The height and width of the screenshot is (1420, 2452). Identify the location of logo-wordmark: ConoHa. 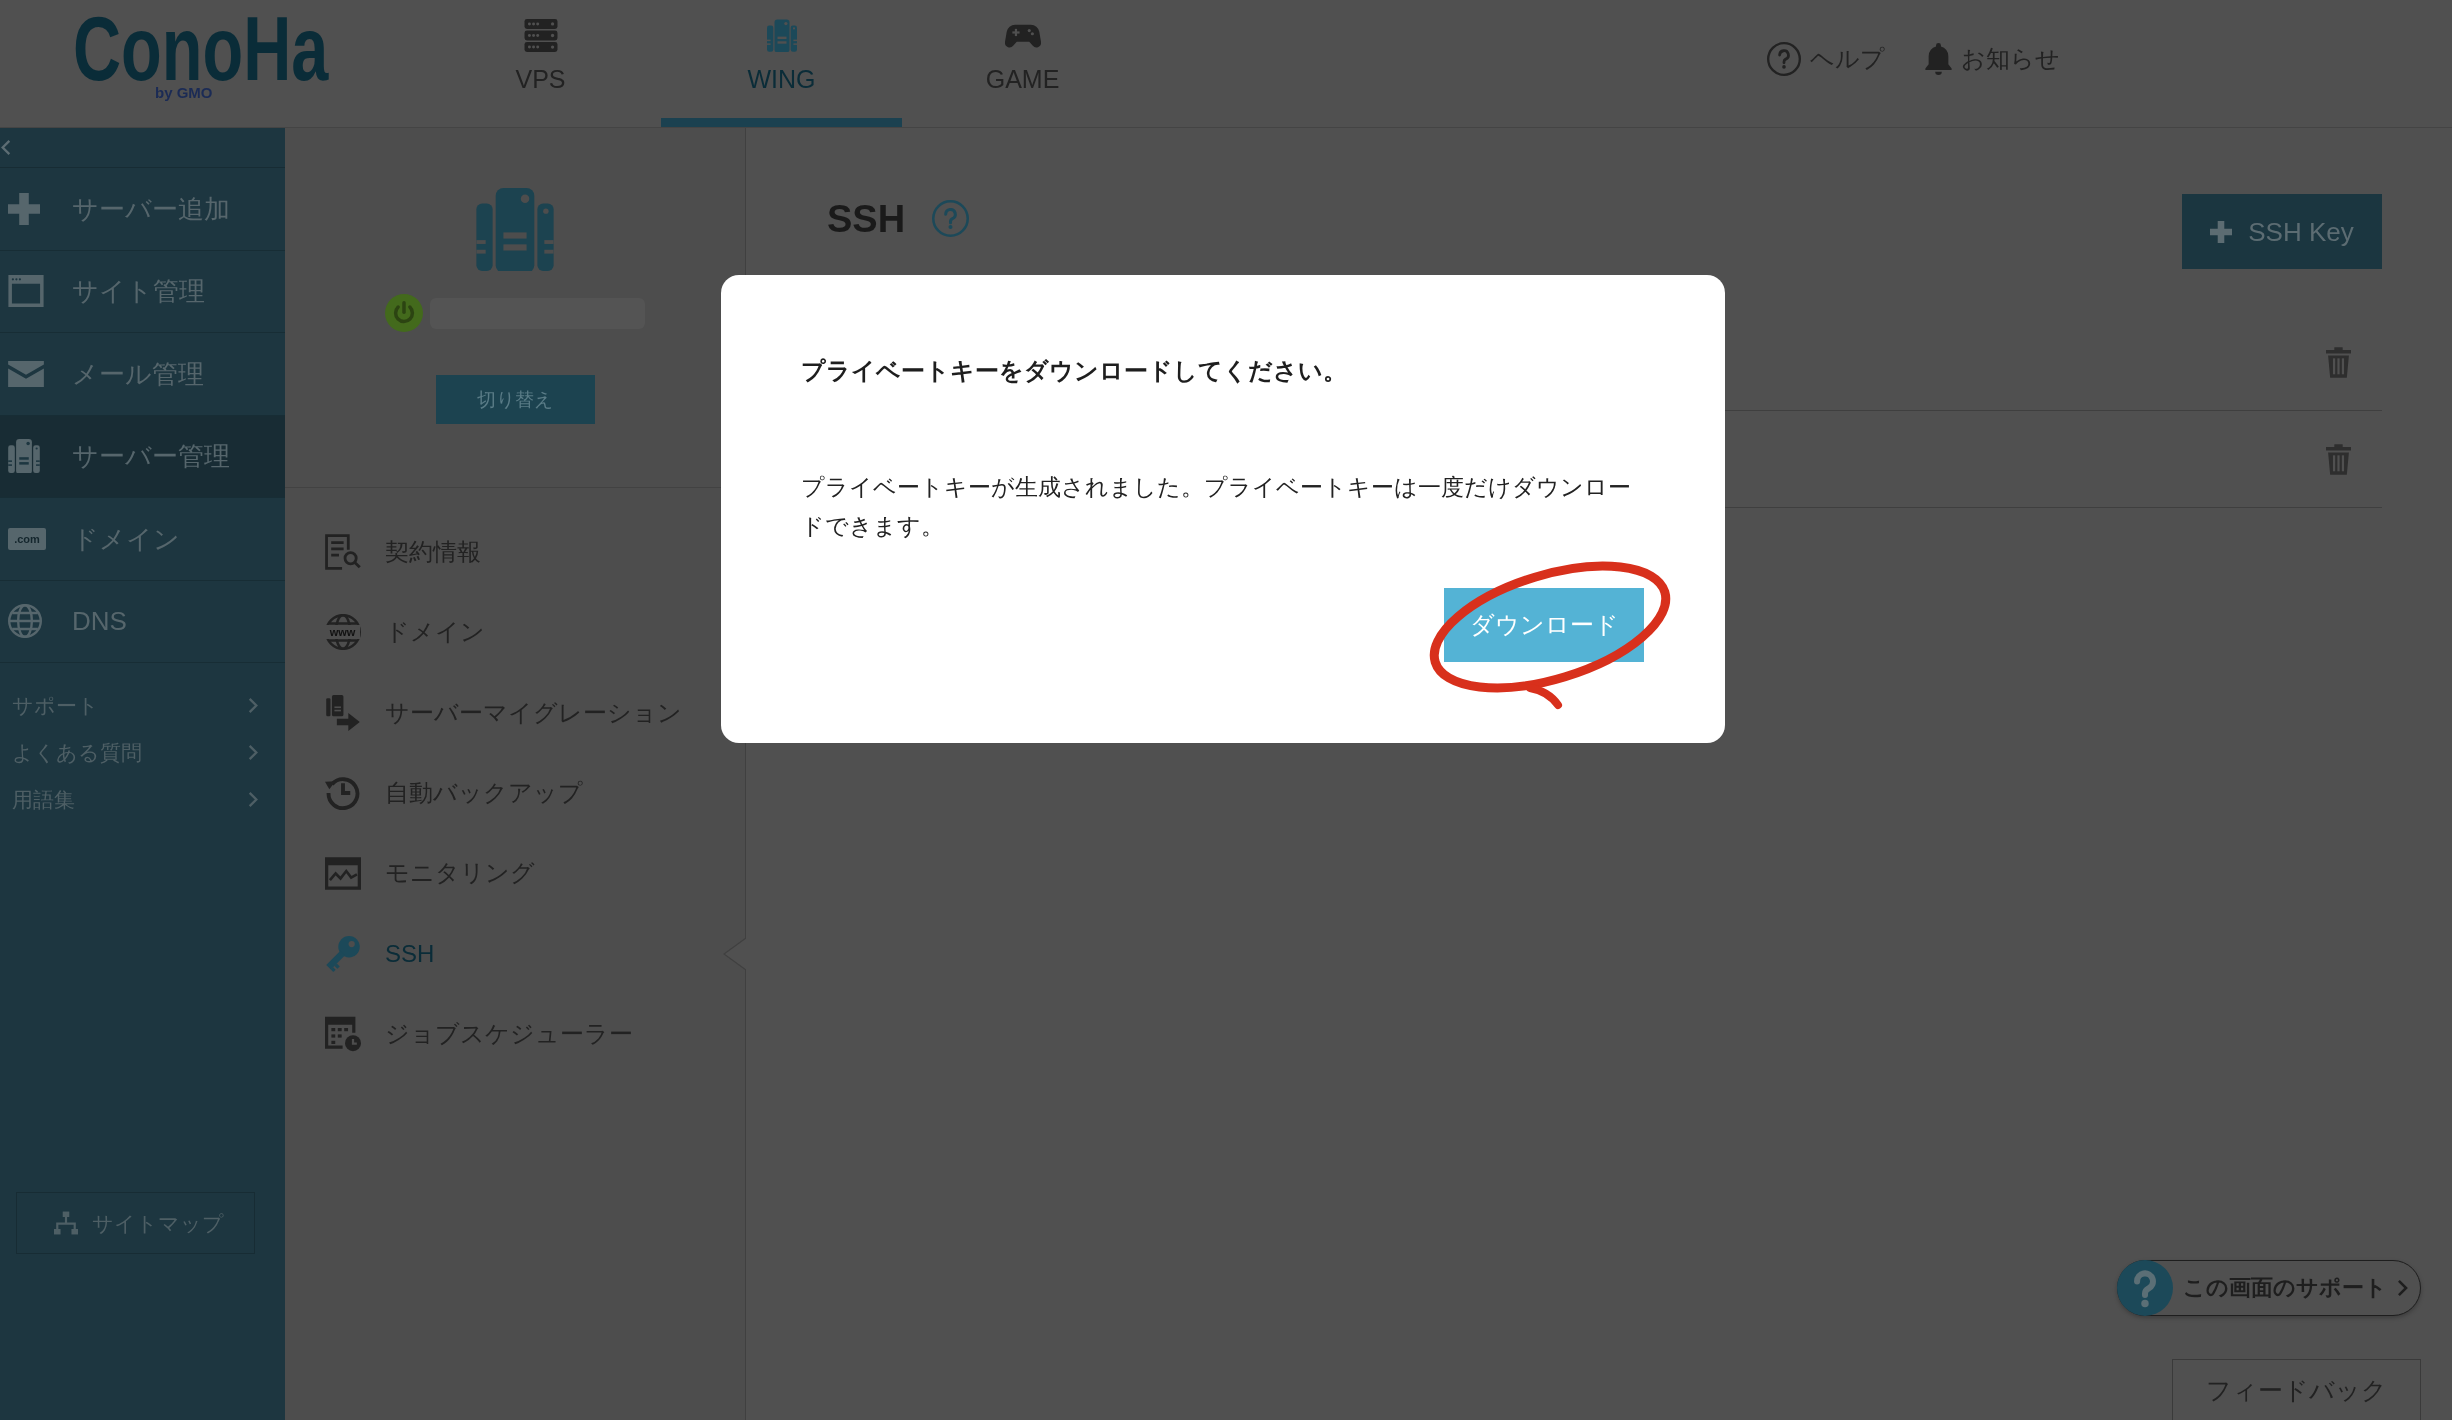
(201, 49).